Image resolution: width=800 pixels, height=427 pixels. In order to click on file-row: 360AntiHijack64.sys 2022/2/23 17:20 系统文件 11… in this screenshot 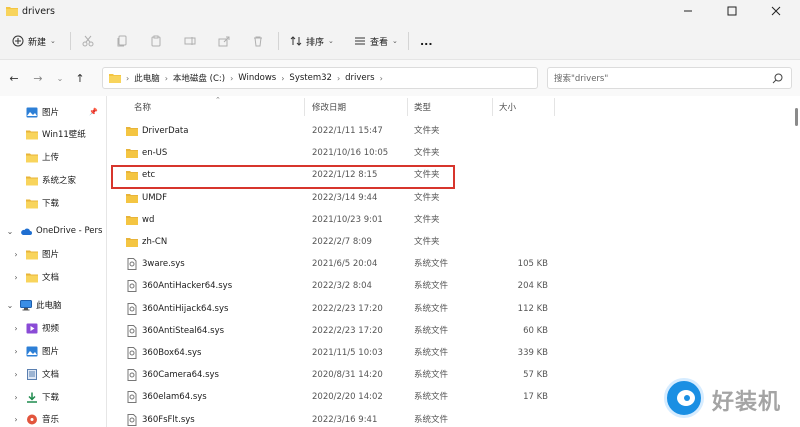, I will do `click(450, 309)`.